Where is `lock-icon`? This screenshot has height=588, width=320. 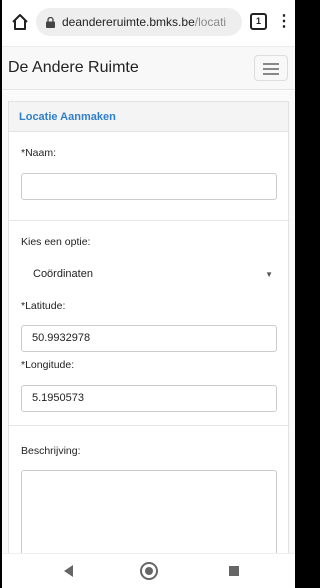
lock-icon is located at coordinates (50, 22).